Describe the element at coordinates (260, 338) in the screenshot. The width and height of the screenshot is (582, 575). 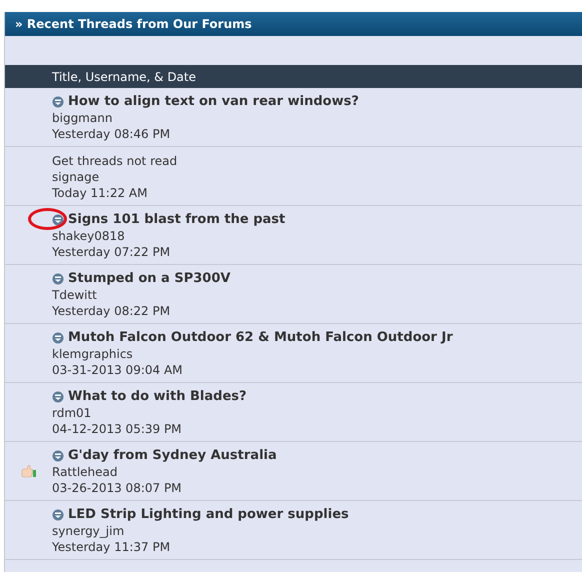
I see `thread-title-link: Mutoh Falcon Outdoor 62 & Mutoh Falcon Outdoor Jr` at that location.